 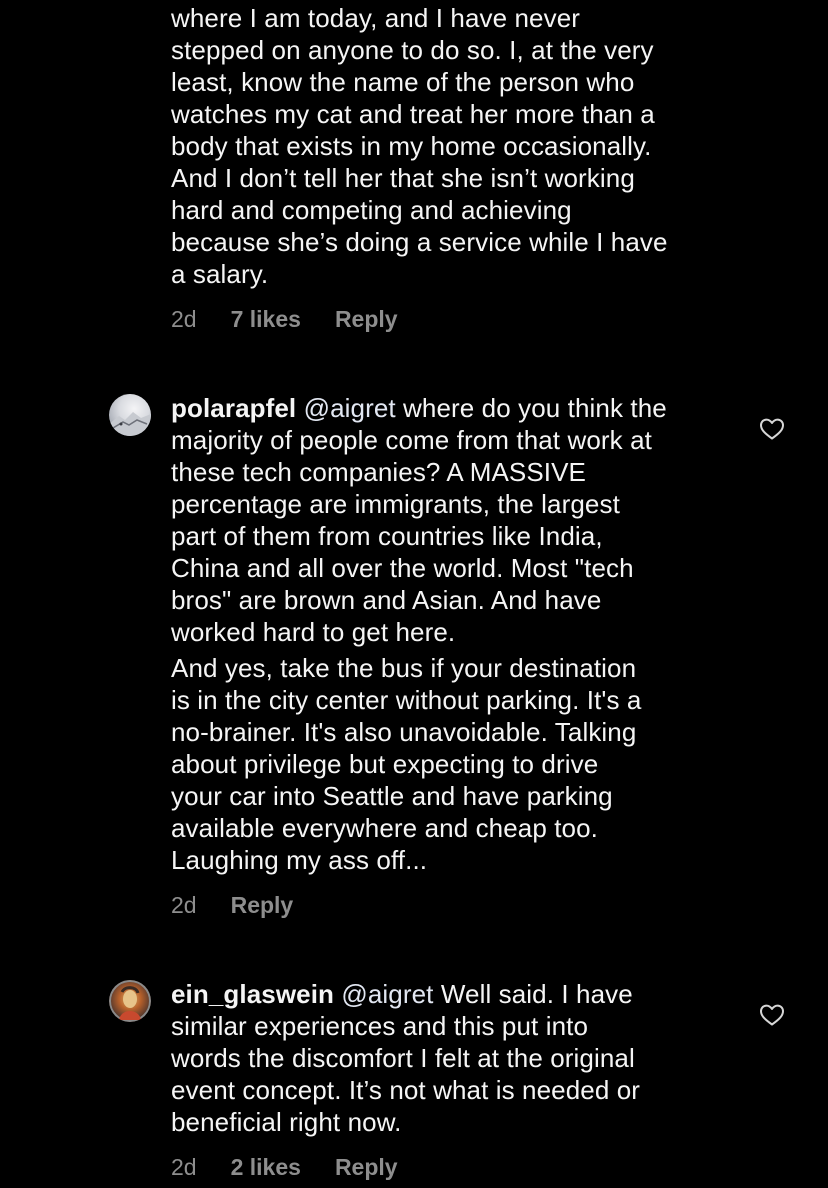 What do you see at coordinates (531, 408) in the screenshot?
I see `comment-2-first-text: where do you think the` at bounding box center [531, 408].